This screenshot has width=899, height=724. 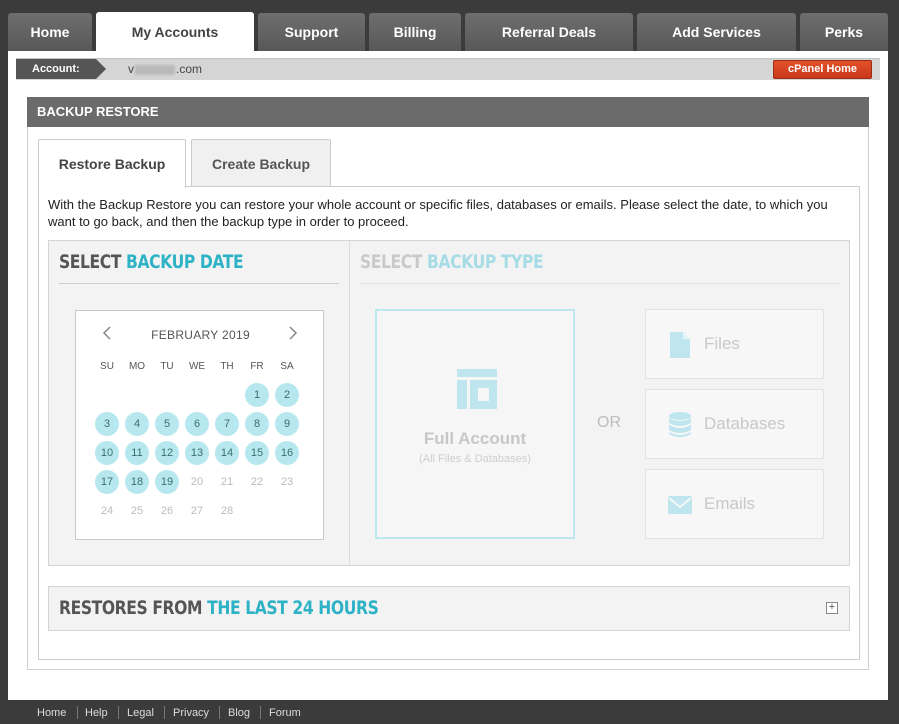 What do you see at coordinates (112, 163) in the screenshot?
I see `tab-restore-backup: Restore Backup` at bounding box center [112, 163].